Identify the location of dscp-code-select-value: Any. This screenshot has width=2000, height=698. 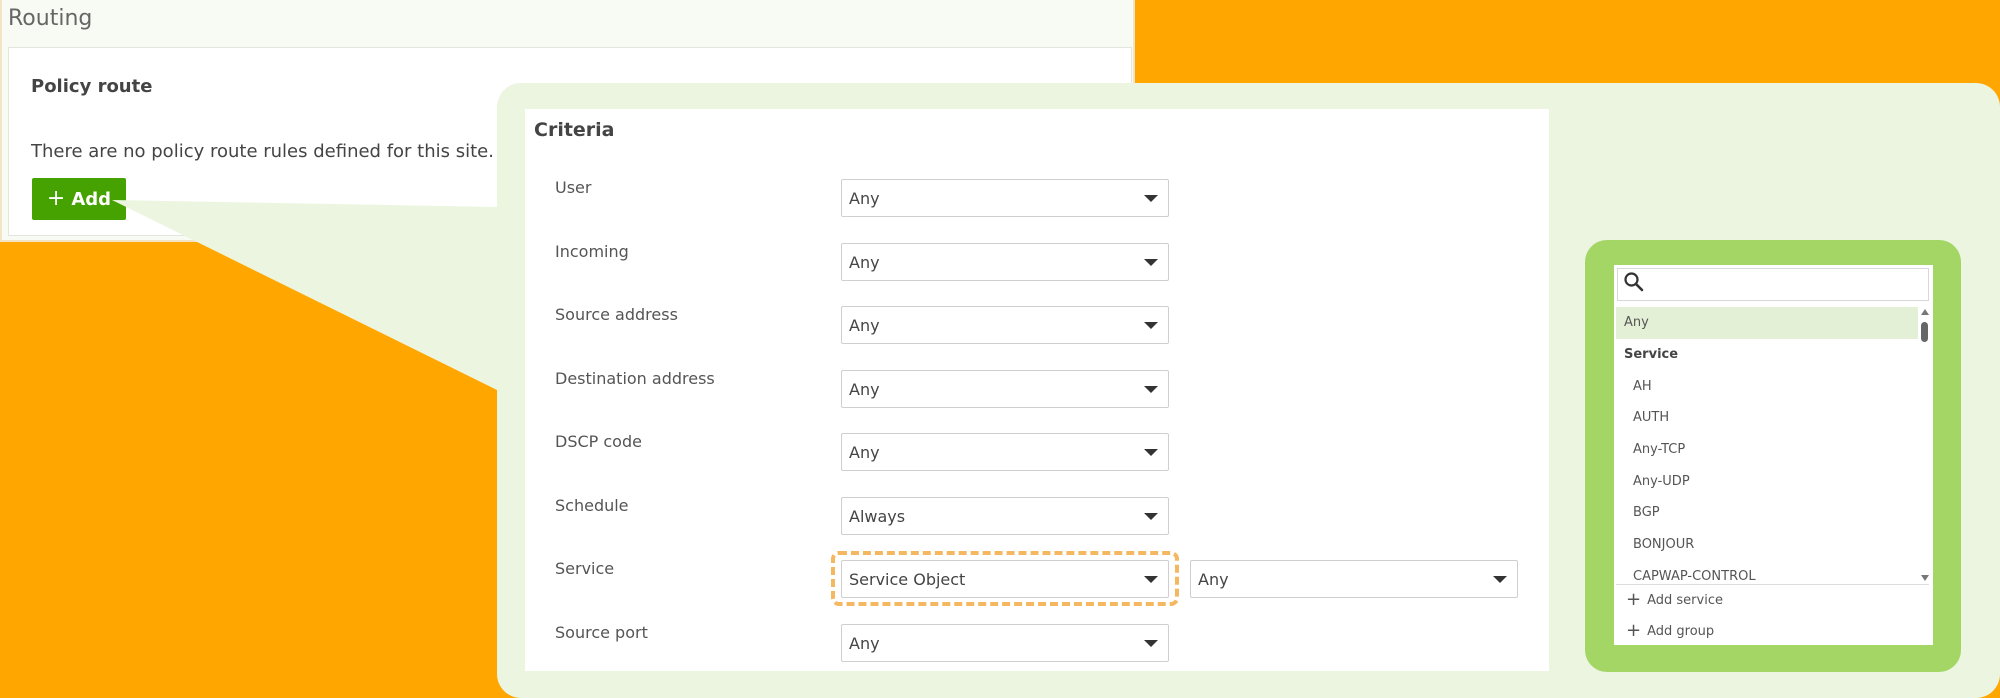
(864, 452).